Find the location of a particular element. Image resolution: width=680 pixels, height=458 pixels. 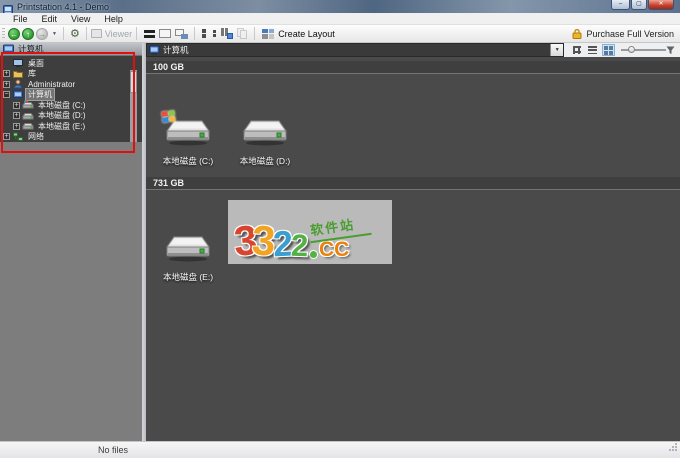

slider-thumb is located at coordinates (632, 49).